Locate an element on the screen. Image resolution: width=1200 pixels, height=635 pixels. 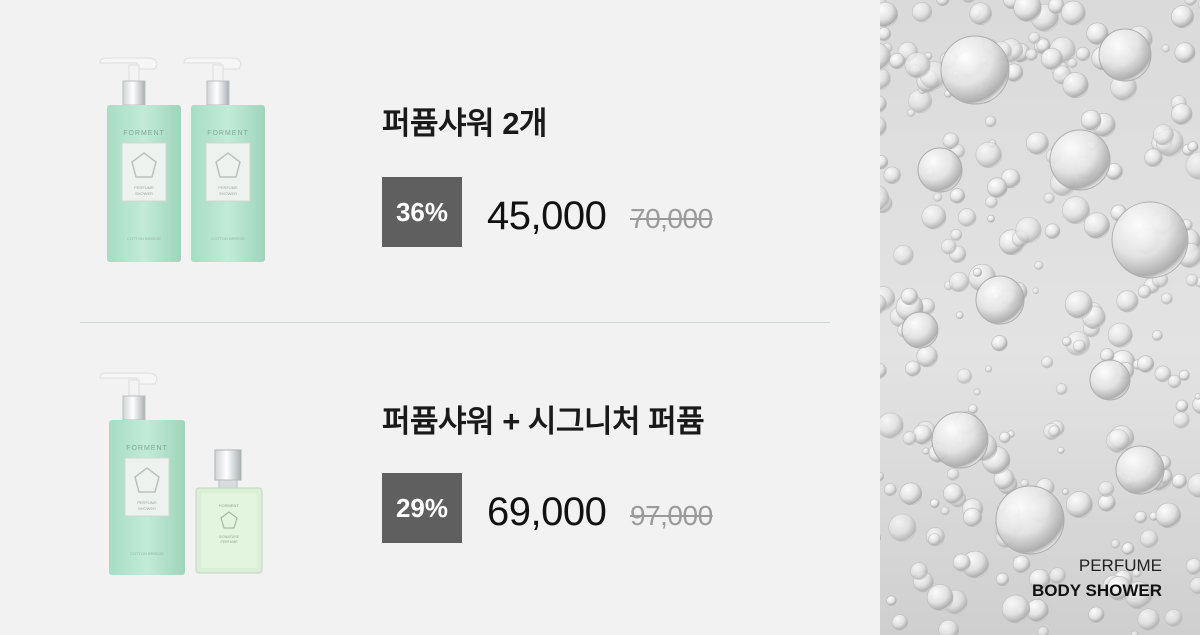
perfume-bottle: FORMENT SIGNATURE PERFUME is located at coordinates (229, 511).